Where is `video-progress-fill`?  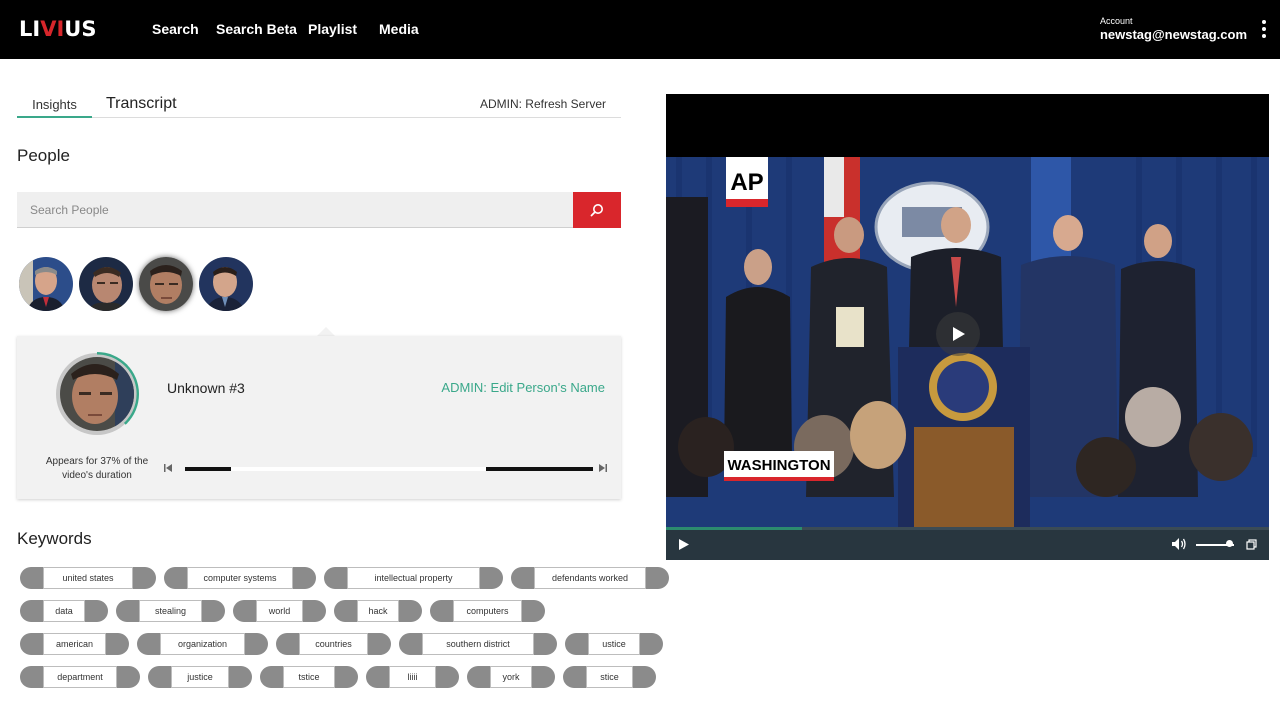
video-progress-fill is located at coordinates (734, 528).